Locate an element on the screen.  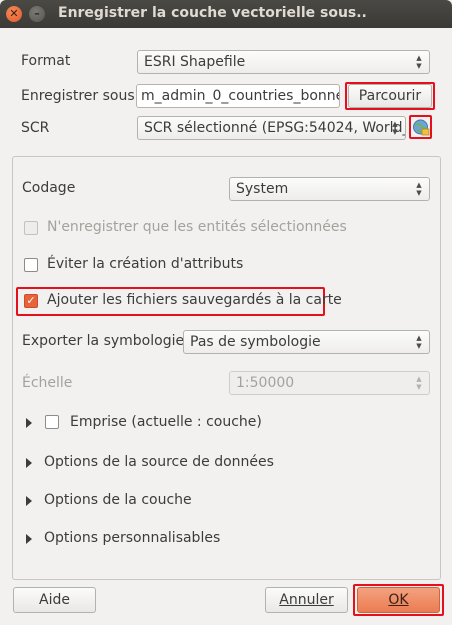
close-window-icon: ✕ is located at coordinates (14, 14).